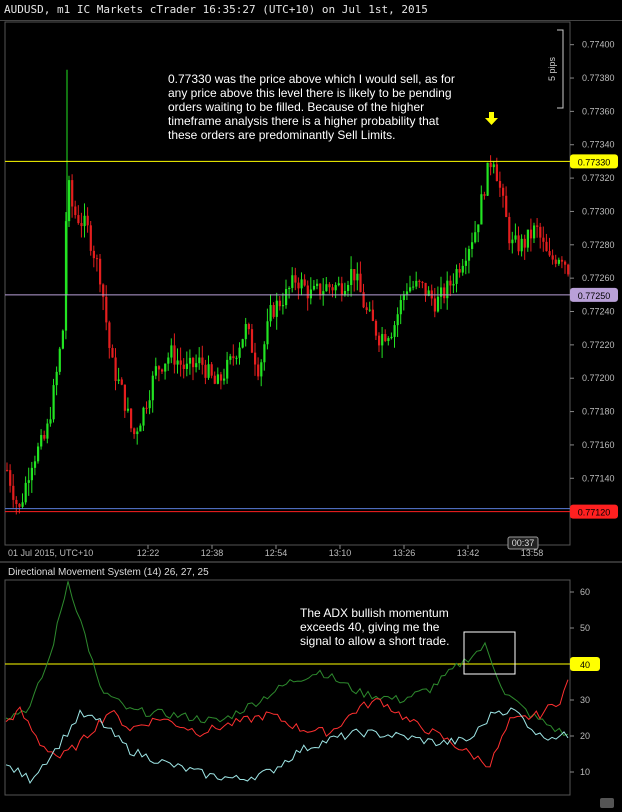 Image resolution: width=622 pixels, height=812 pixels. What do you see at coordinates (276, 553) in the screenshot?
I see `time-tick-label: 12:54` at bounding box center [276, 553].